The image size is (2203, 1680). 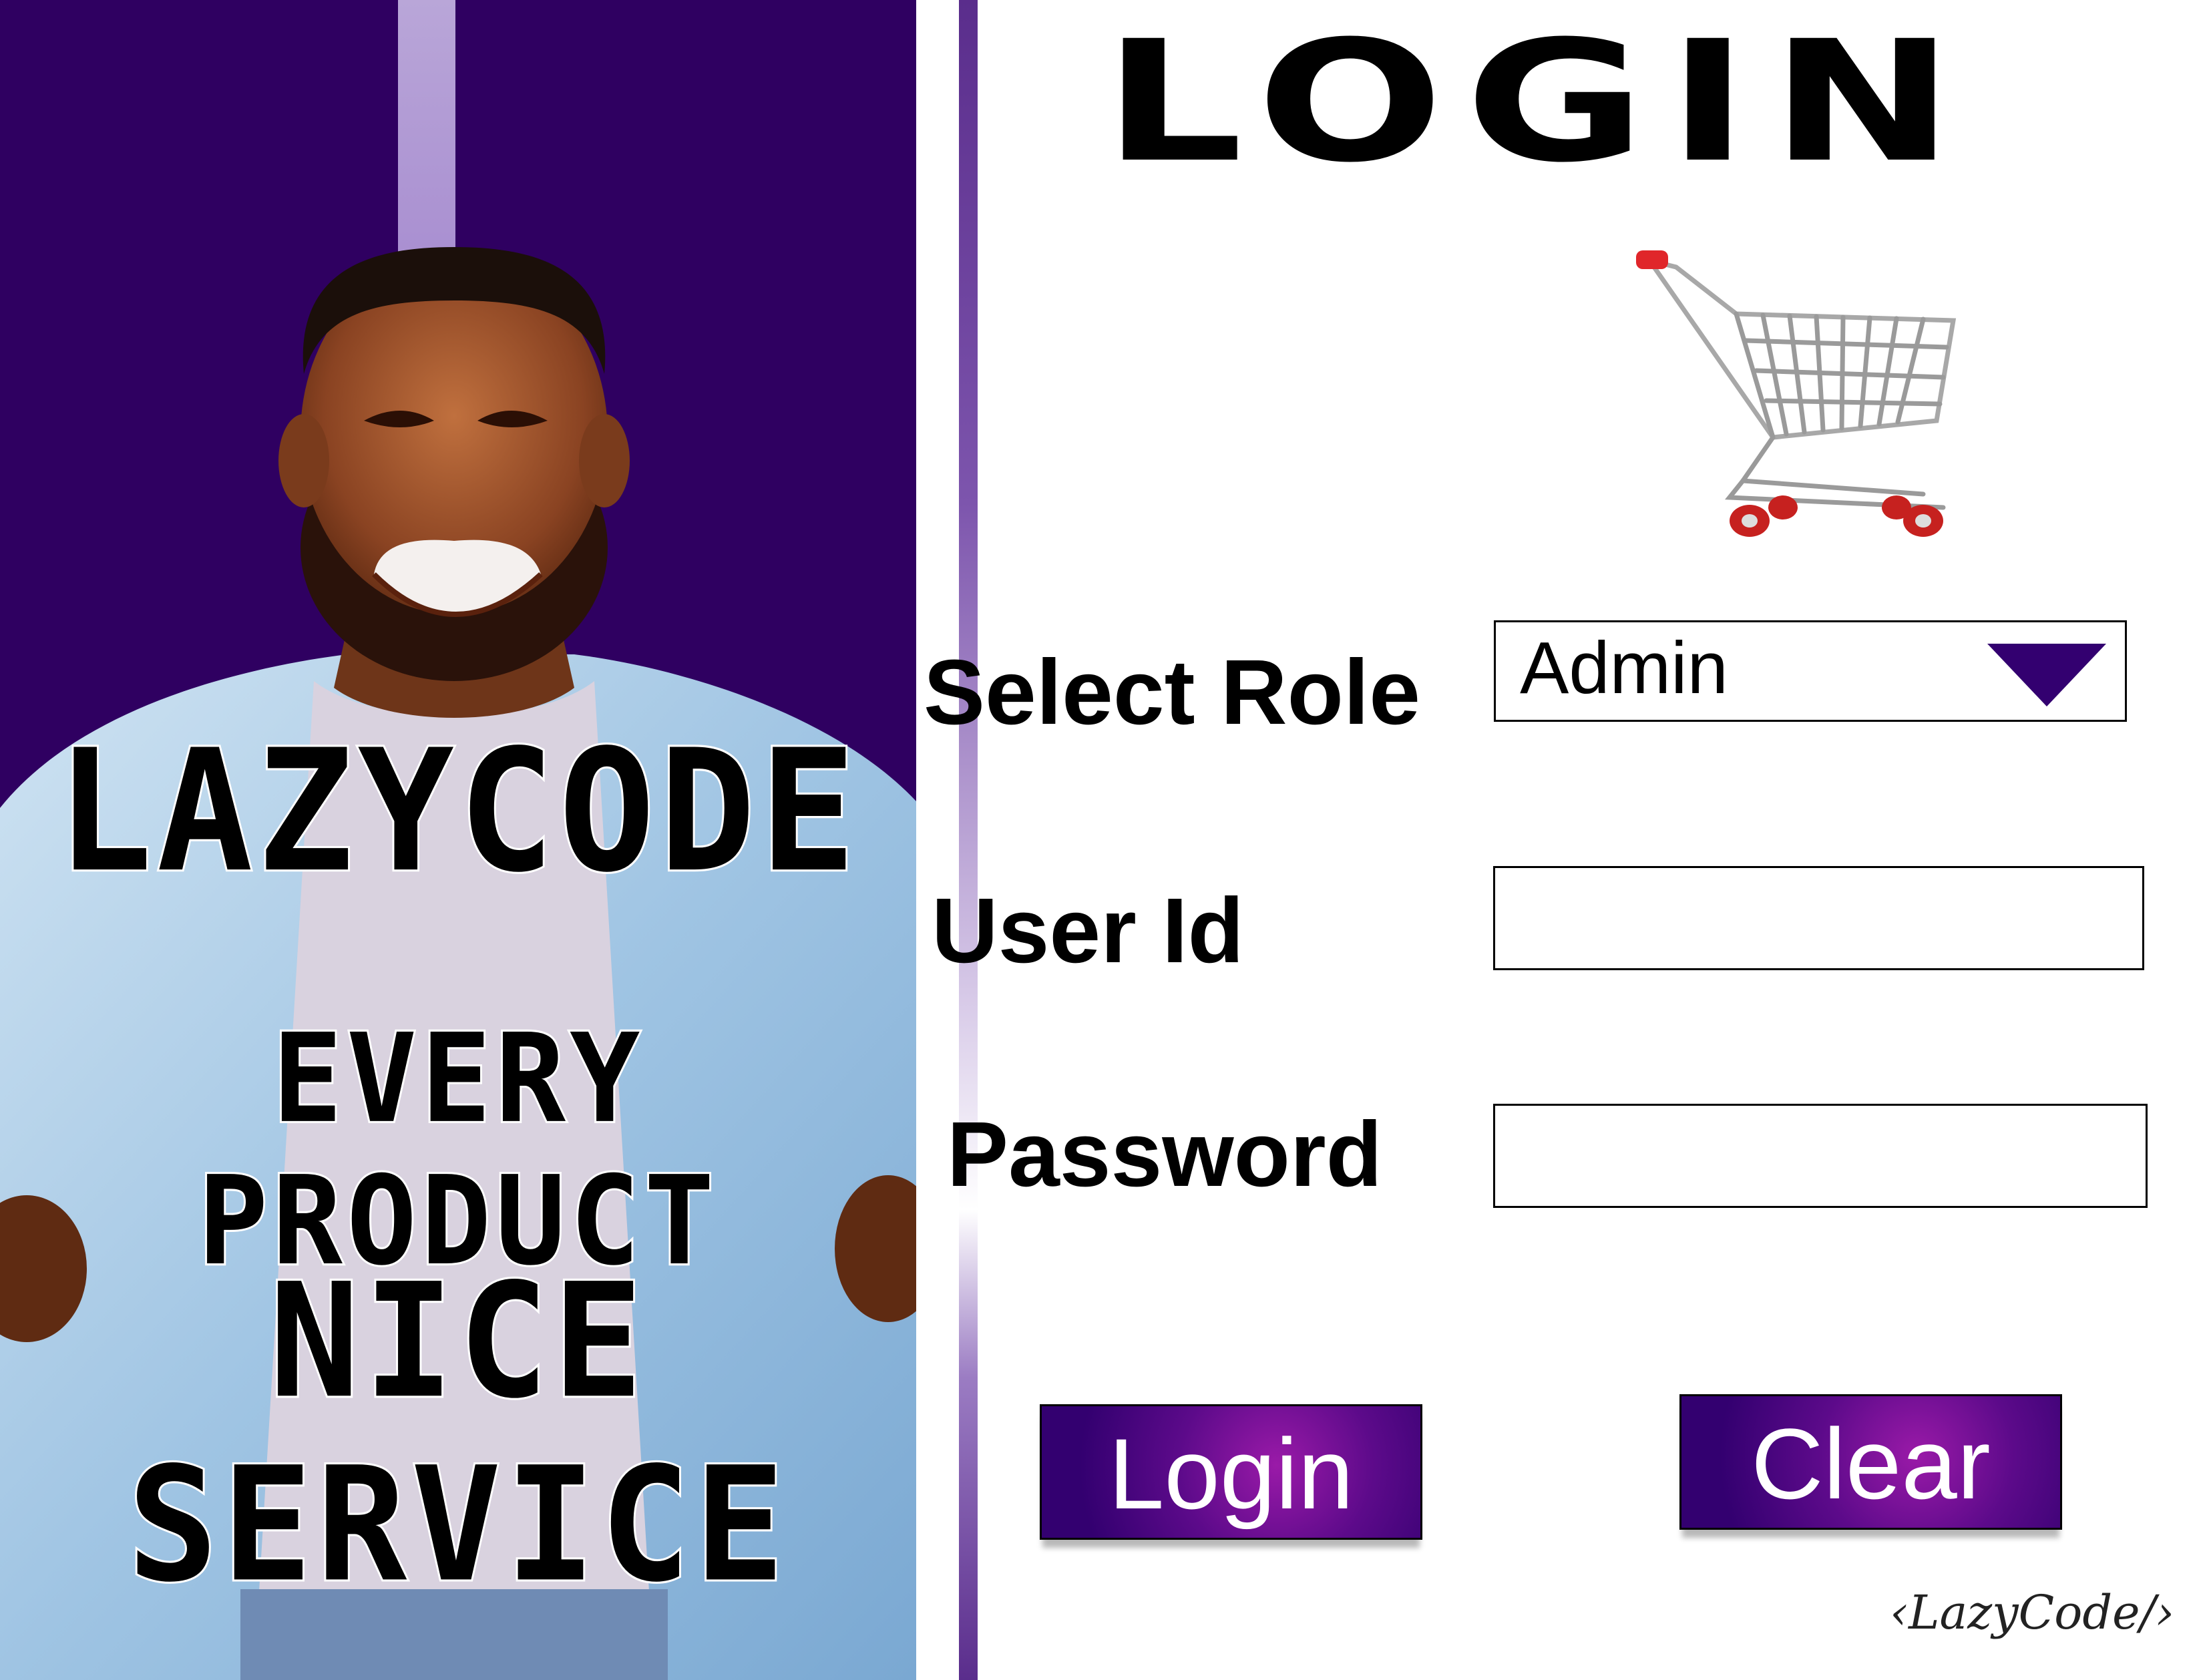 I want to click on tagline-nice-service: NICE SERVICE, so click(x=457, y=1434).